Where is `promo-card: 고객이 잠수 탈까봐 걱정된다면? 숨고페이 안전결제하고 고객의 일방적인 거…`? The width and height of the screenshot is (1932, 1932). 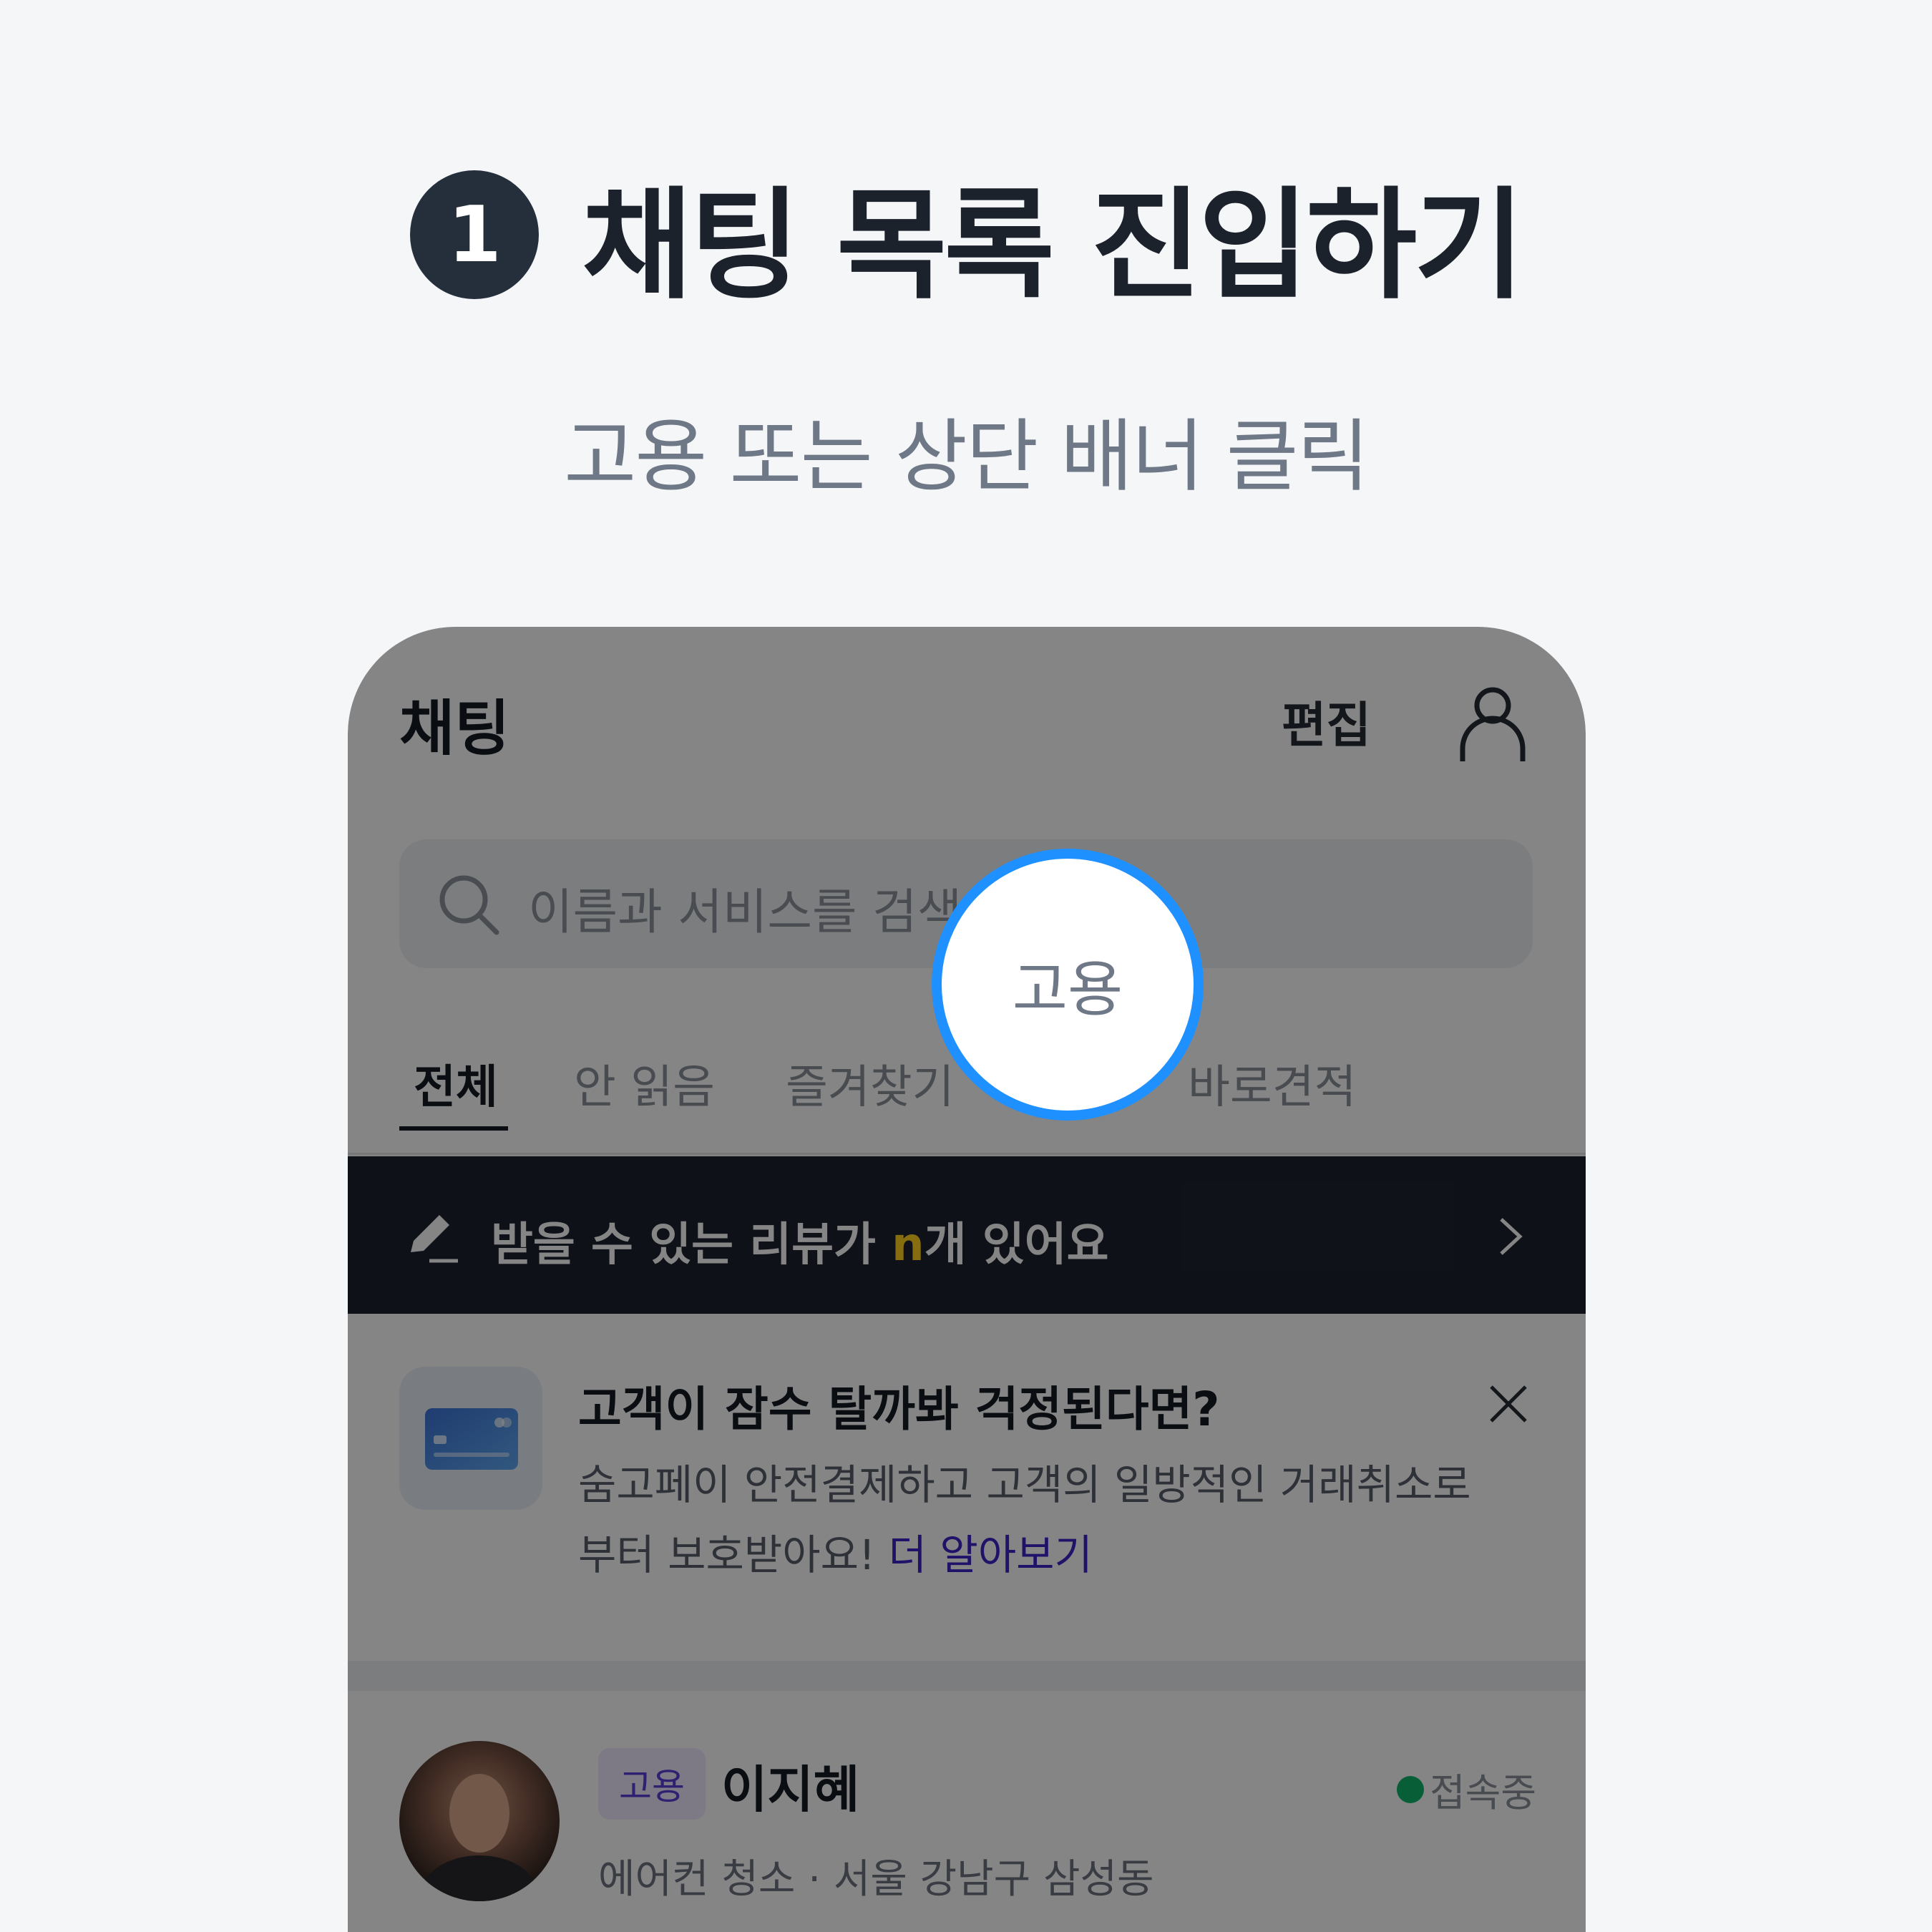
promo-card: 고객이 잠수 탈까봐 걱정된다면? 숨고페이 안전결제하고 고객의 일방적인 거… is located at coordinates (967, 1475).